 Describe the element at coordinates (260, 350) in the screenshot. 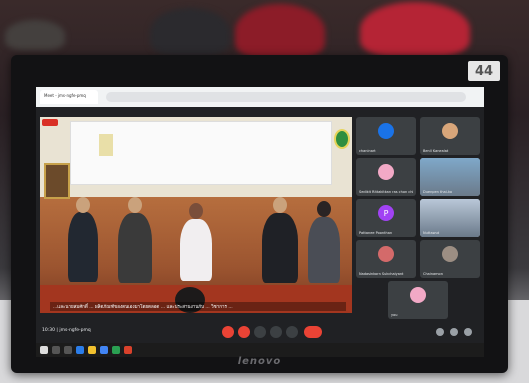

I see `windows-taskbar` at that location.